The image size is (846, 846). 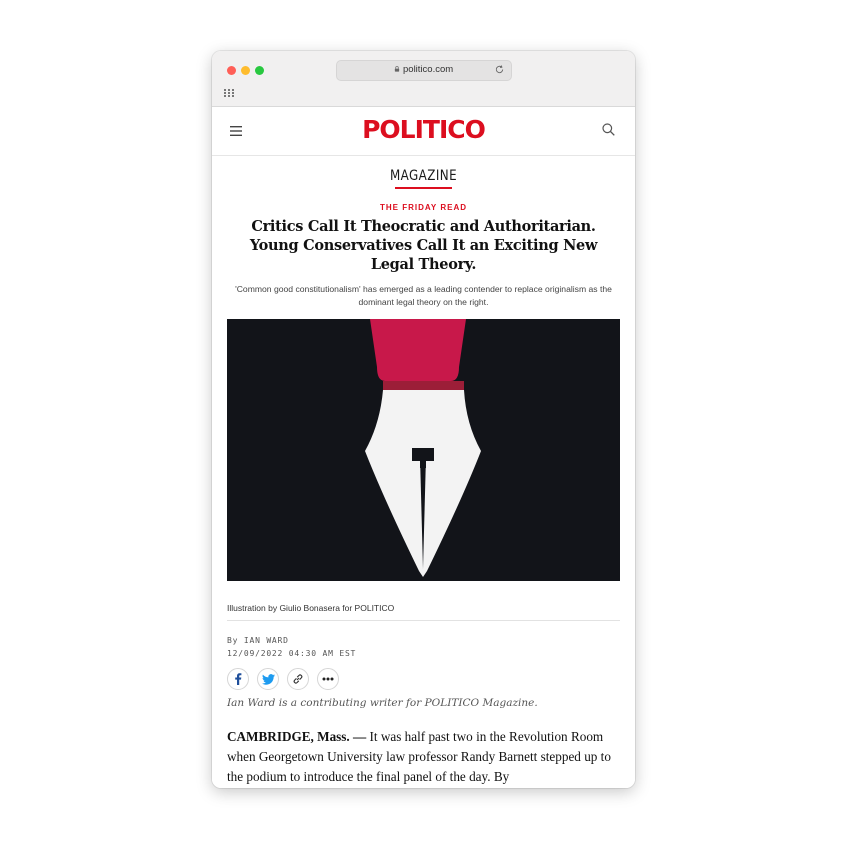 What do you see at coordinates (297, 736) in the screenshot?
I see `dateline: CAMBRIDGE, Mass. —` at bounding box center [297, 736].